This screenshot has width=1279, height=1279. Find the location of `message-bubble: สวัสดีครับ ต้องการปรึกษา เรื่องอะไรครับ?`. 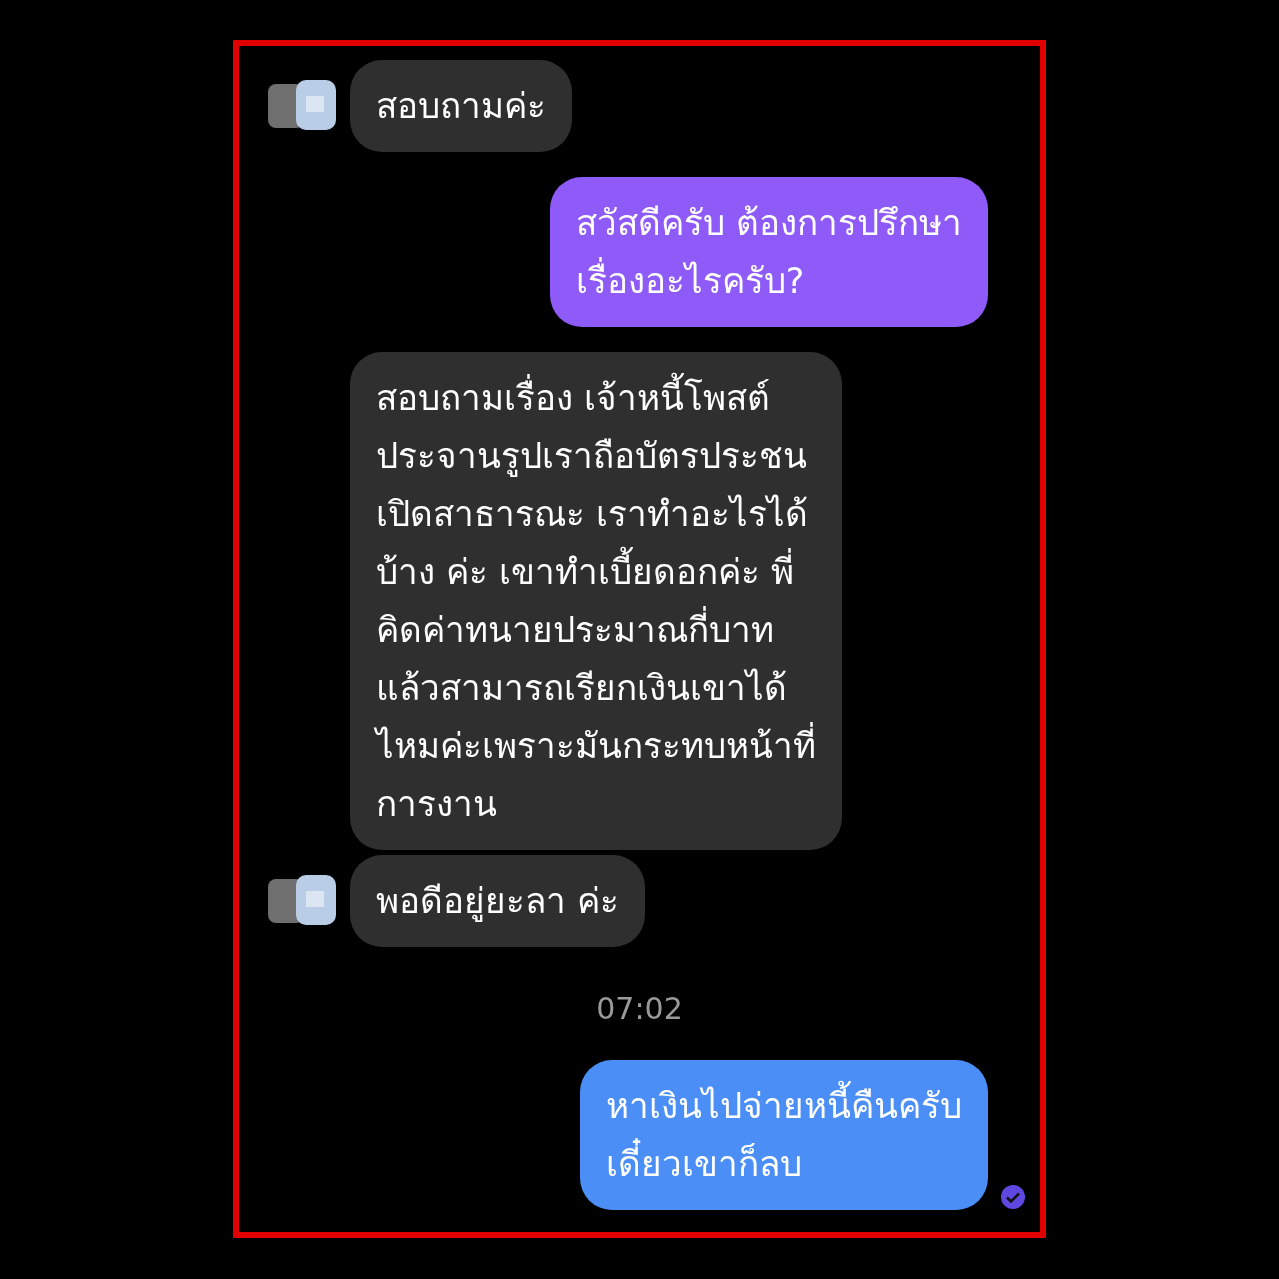

message-bubble: สวัสดีครับ ต้องการปรึกษา เรื่องอะไรครับ? is located at coordinates (768, 252).